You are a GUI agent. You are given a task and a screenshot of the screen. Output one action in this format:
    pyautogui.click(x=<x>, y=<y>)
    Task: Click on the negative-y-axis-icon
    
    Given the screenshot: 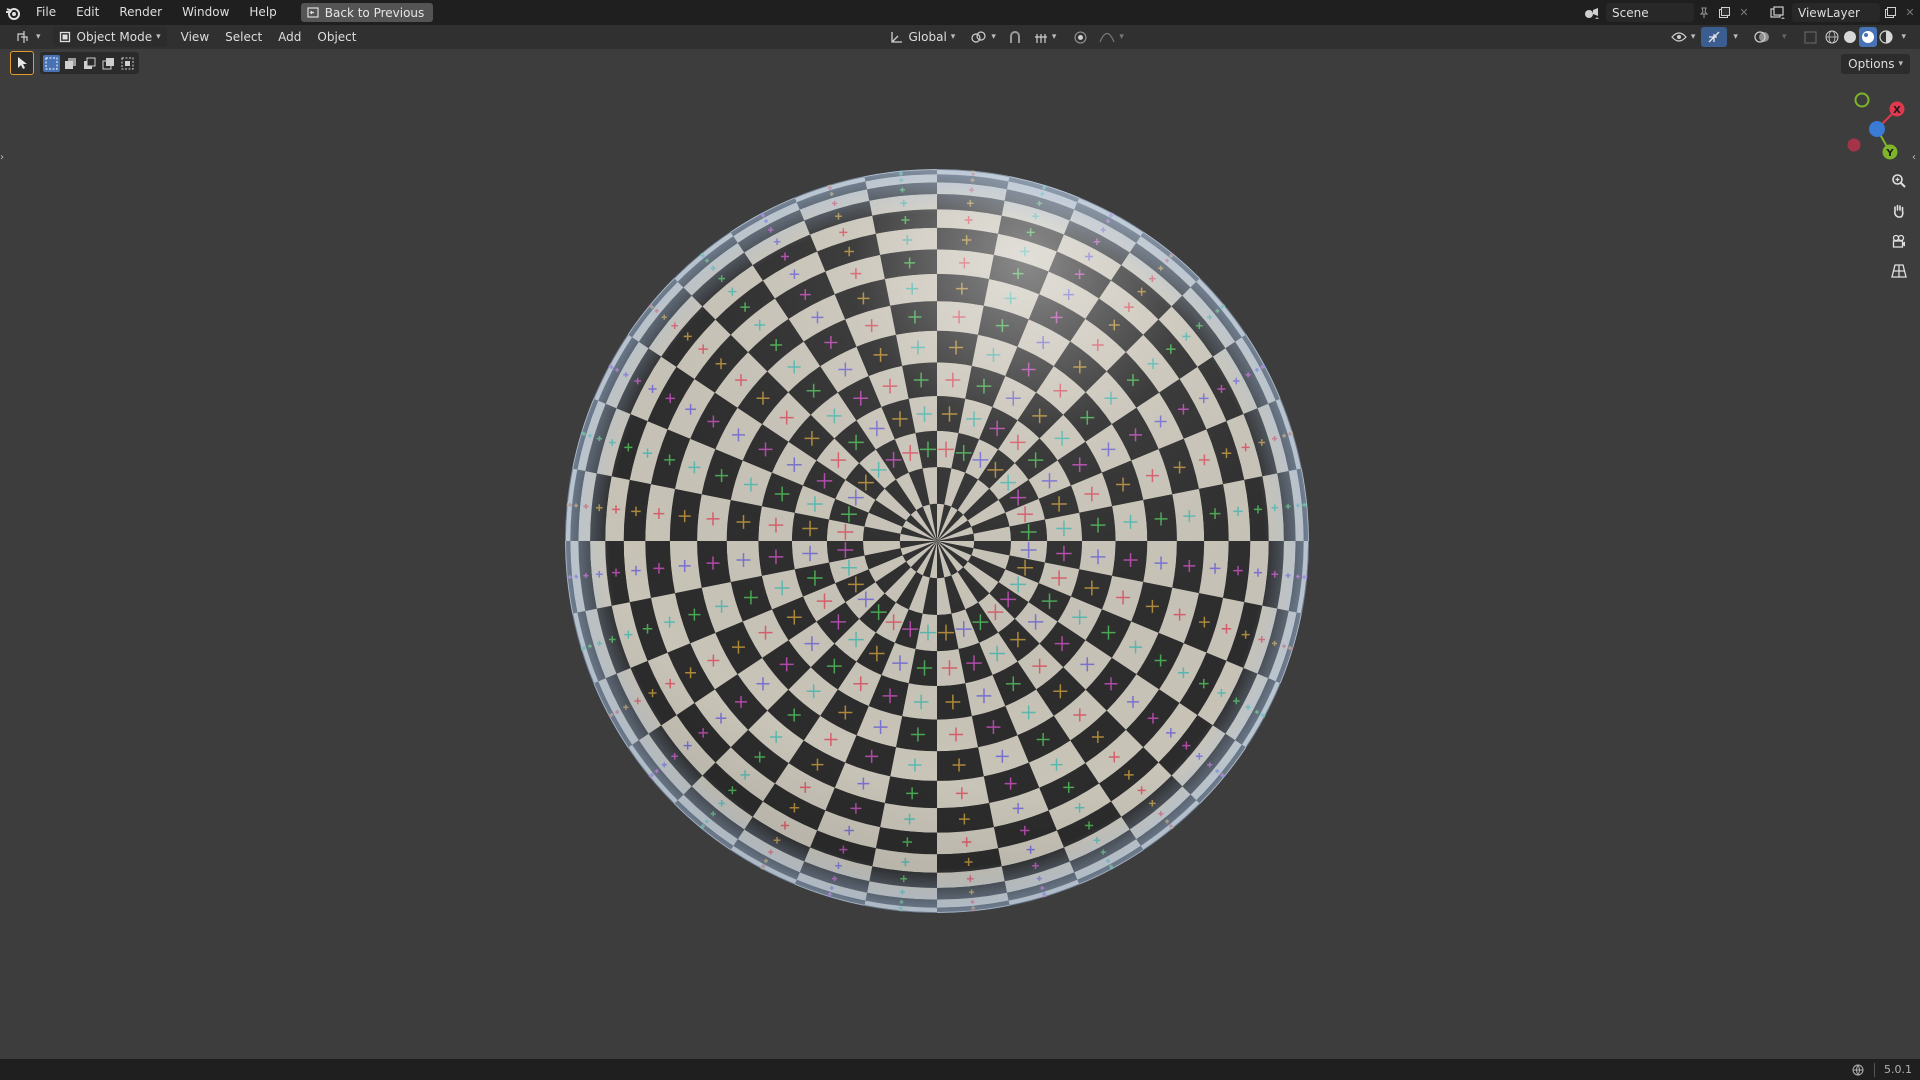 What is the action you would take?
    pyautogui.click(x=1862, y=100)
    